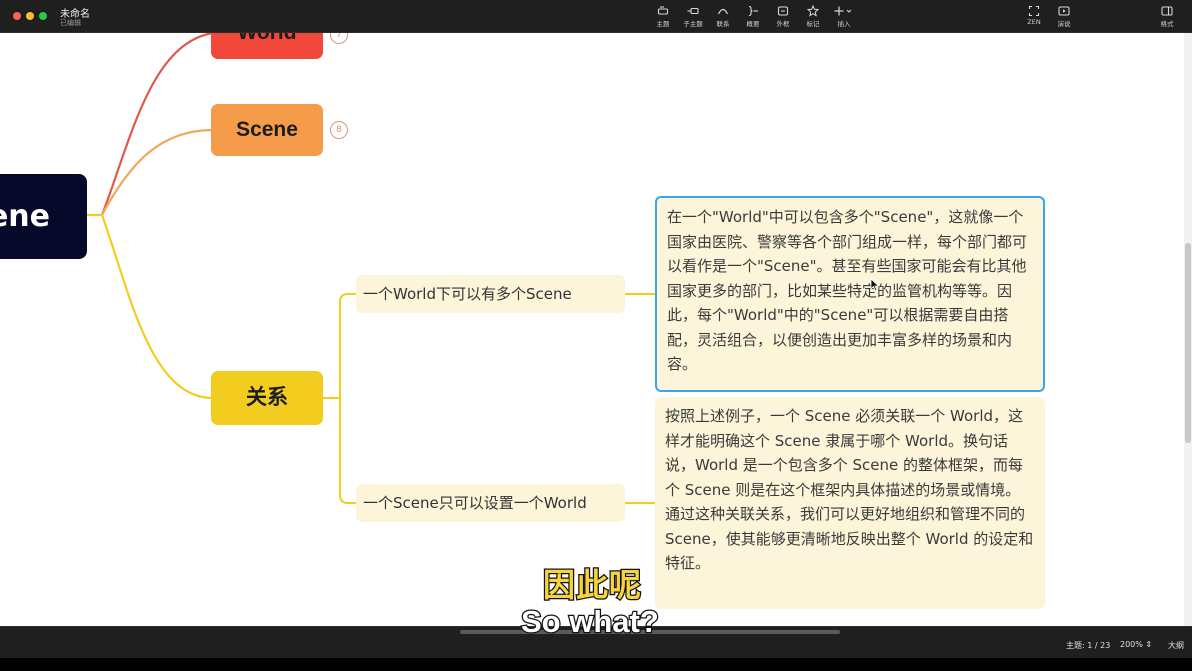  I want to click on topic-relation: 关系, so click(267, 398).